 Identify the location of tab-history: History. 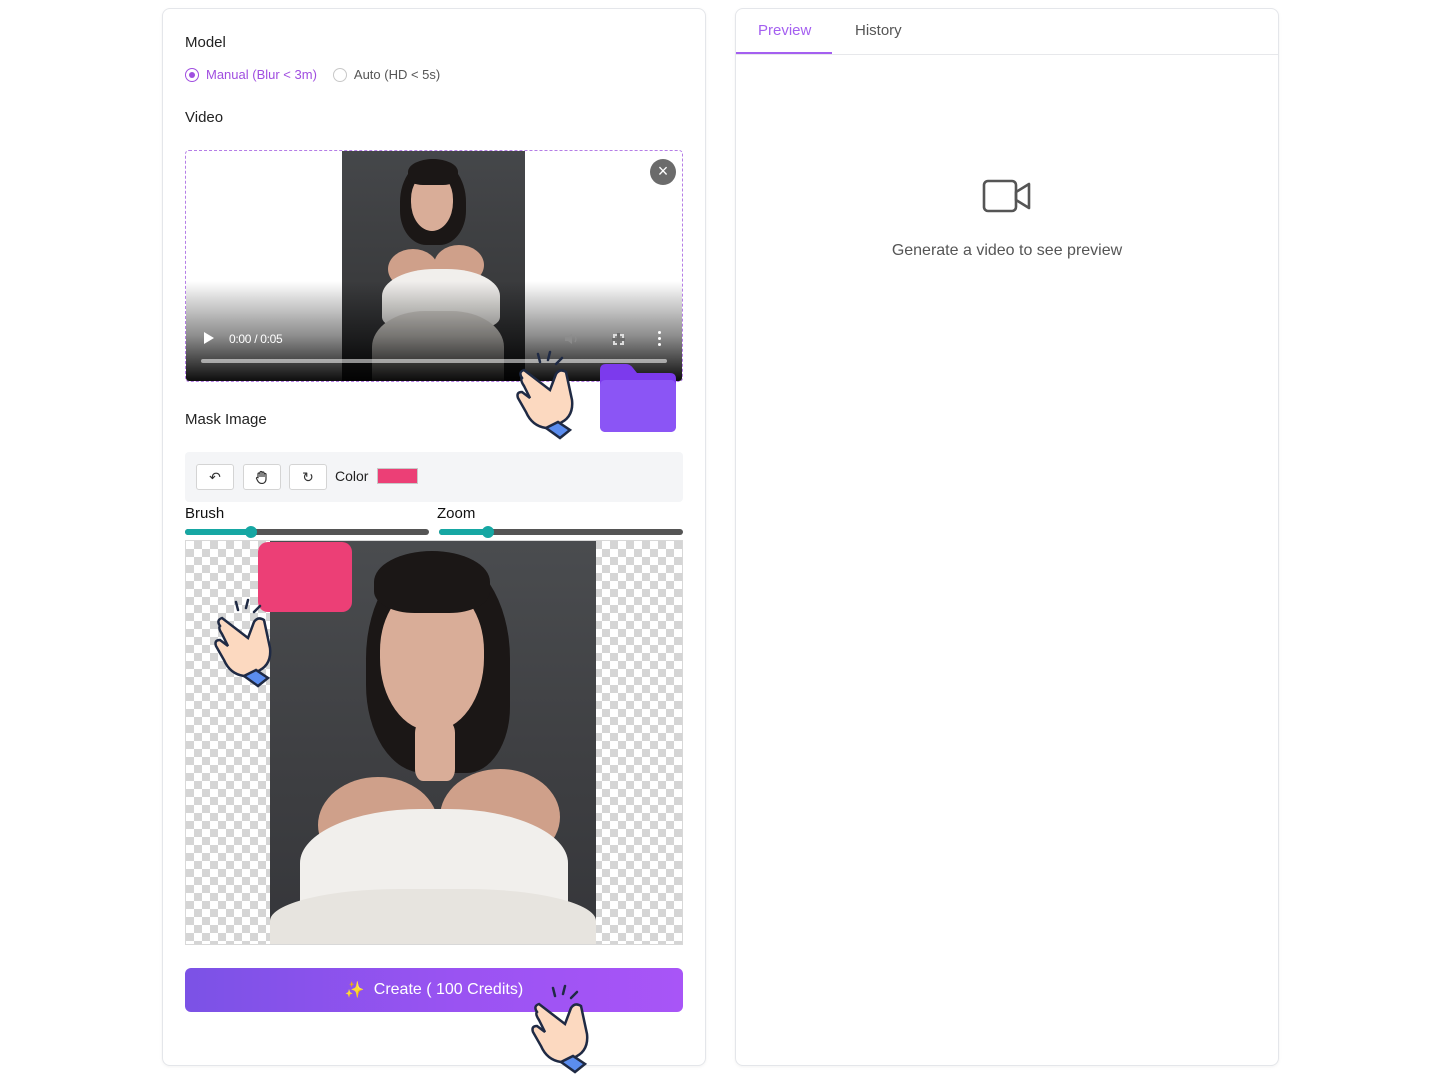
(878, 30).